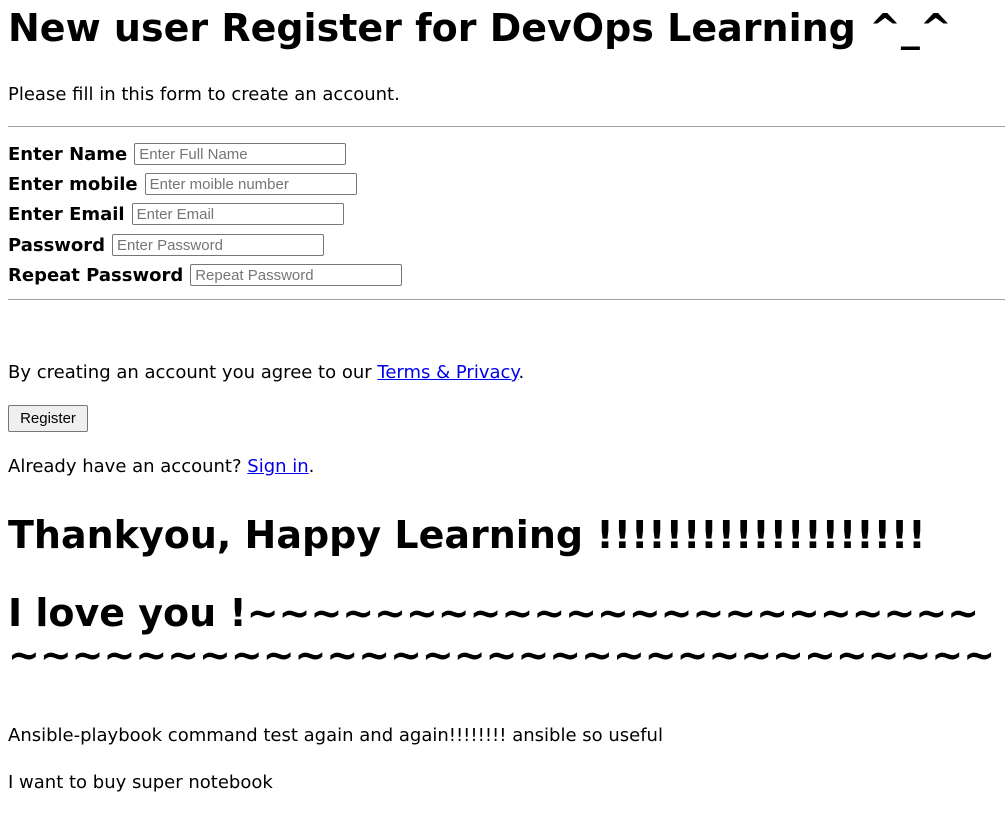 The image size is (1005, 837). I want to click on email-field-row: Enter Email, so click(176, 214).